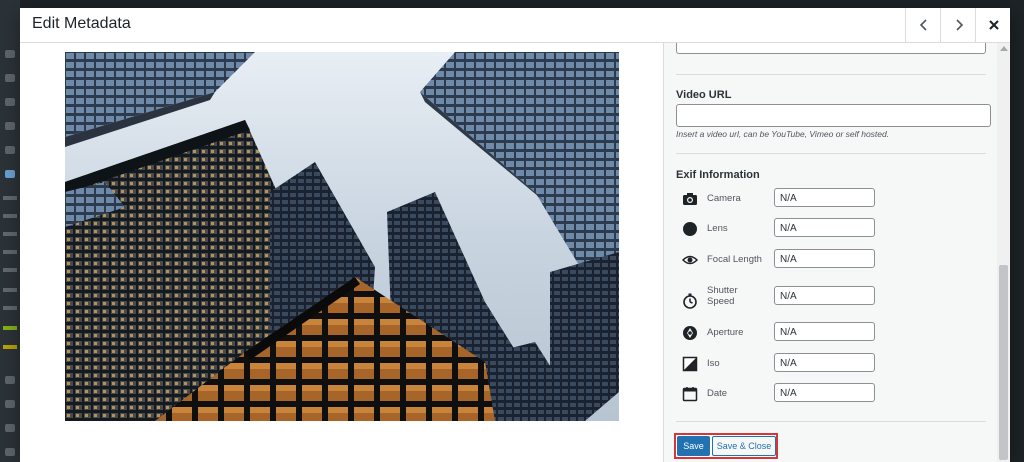  Describe the element at coordinates (1003, 252) in the screenshot. I see `panel-scrollbar` at that location.